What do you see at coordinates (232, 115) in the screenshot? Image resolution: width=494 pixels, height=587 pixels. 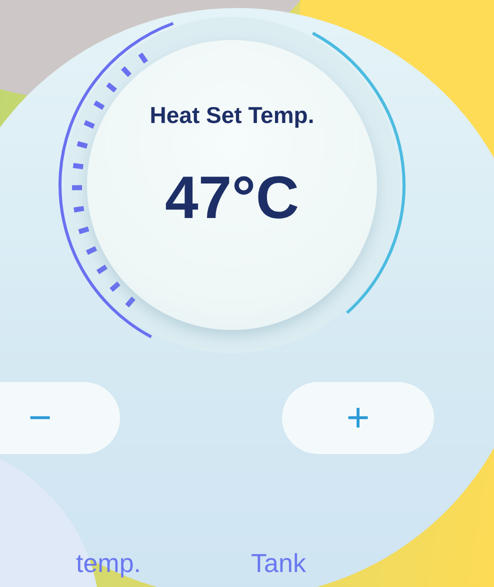 I see `dial-title: Heat Set Temp.` at bounding box center [232, 115].